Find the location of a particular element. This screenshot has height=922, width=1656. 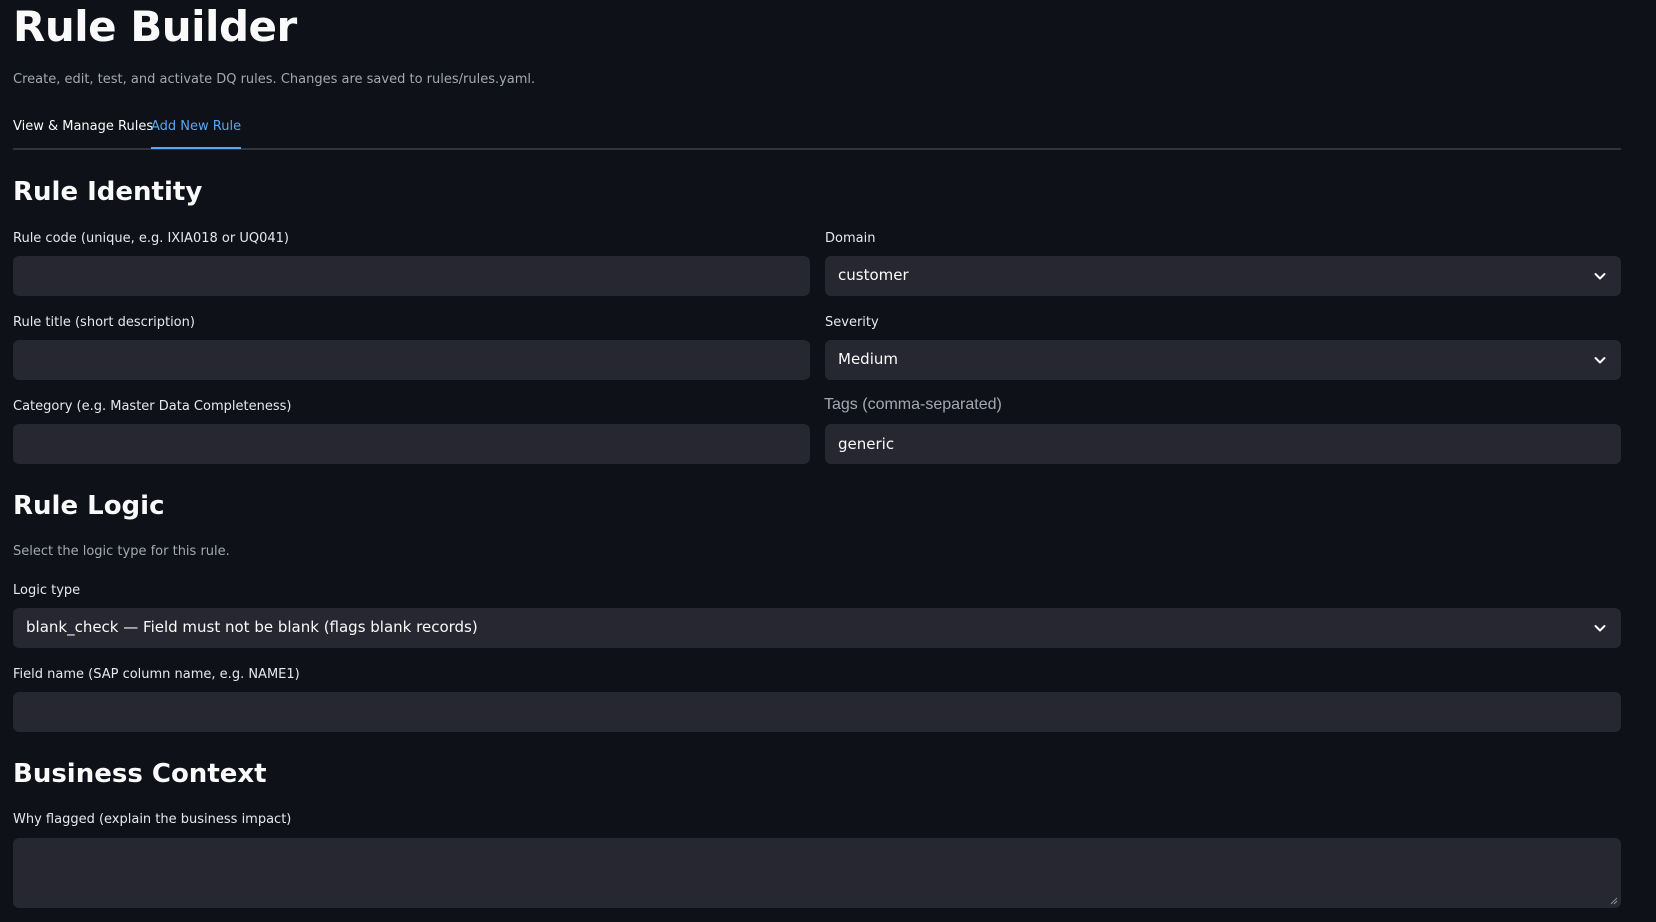

rule-code-input is located at coordinates (411, 276).